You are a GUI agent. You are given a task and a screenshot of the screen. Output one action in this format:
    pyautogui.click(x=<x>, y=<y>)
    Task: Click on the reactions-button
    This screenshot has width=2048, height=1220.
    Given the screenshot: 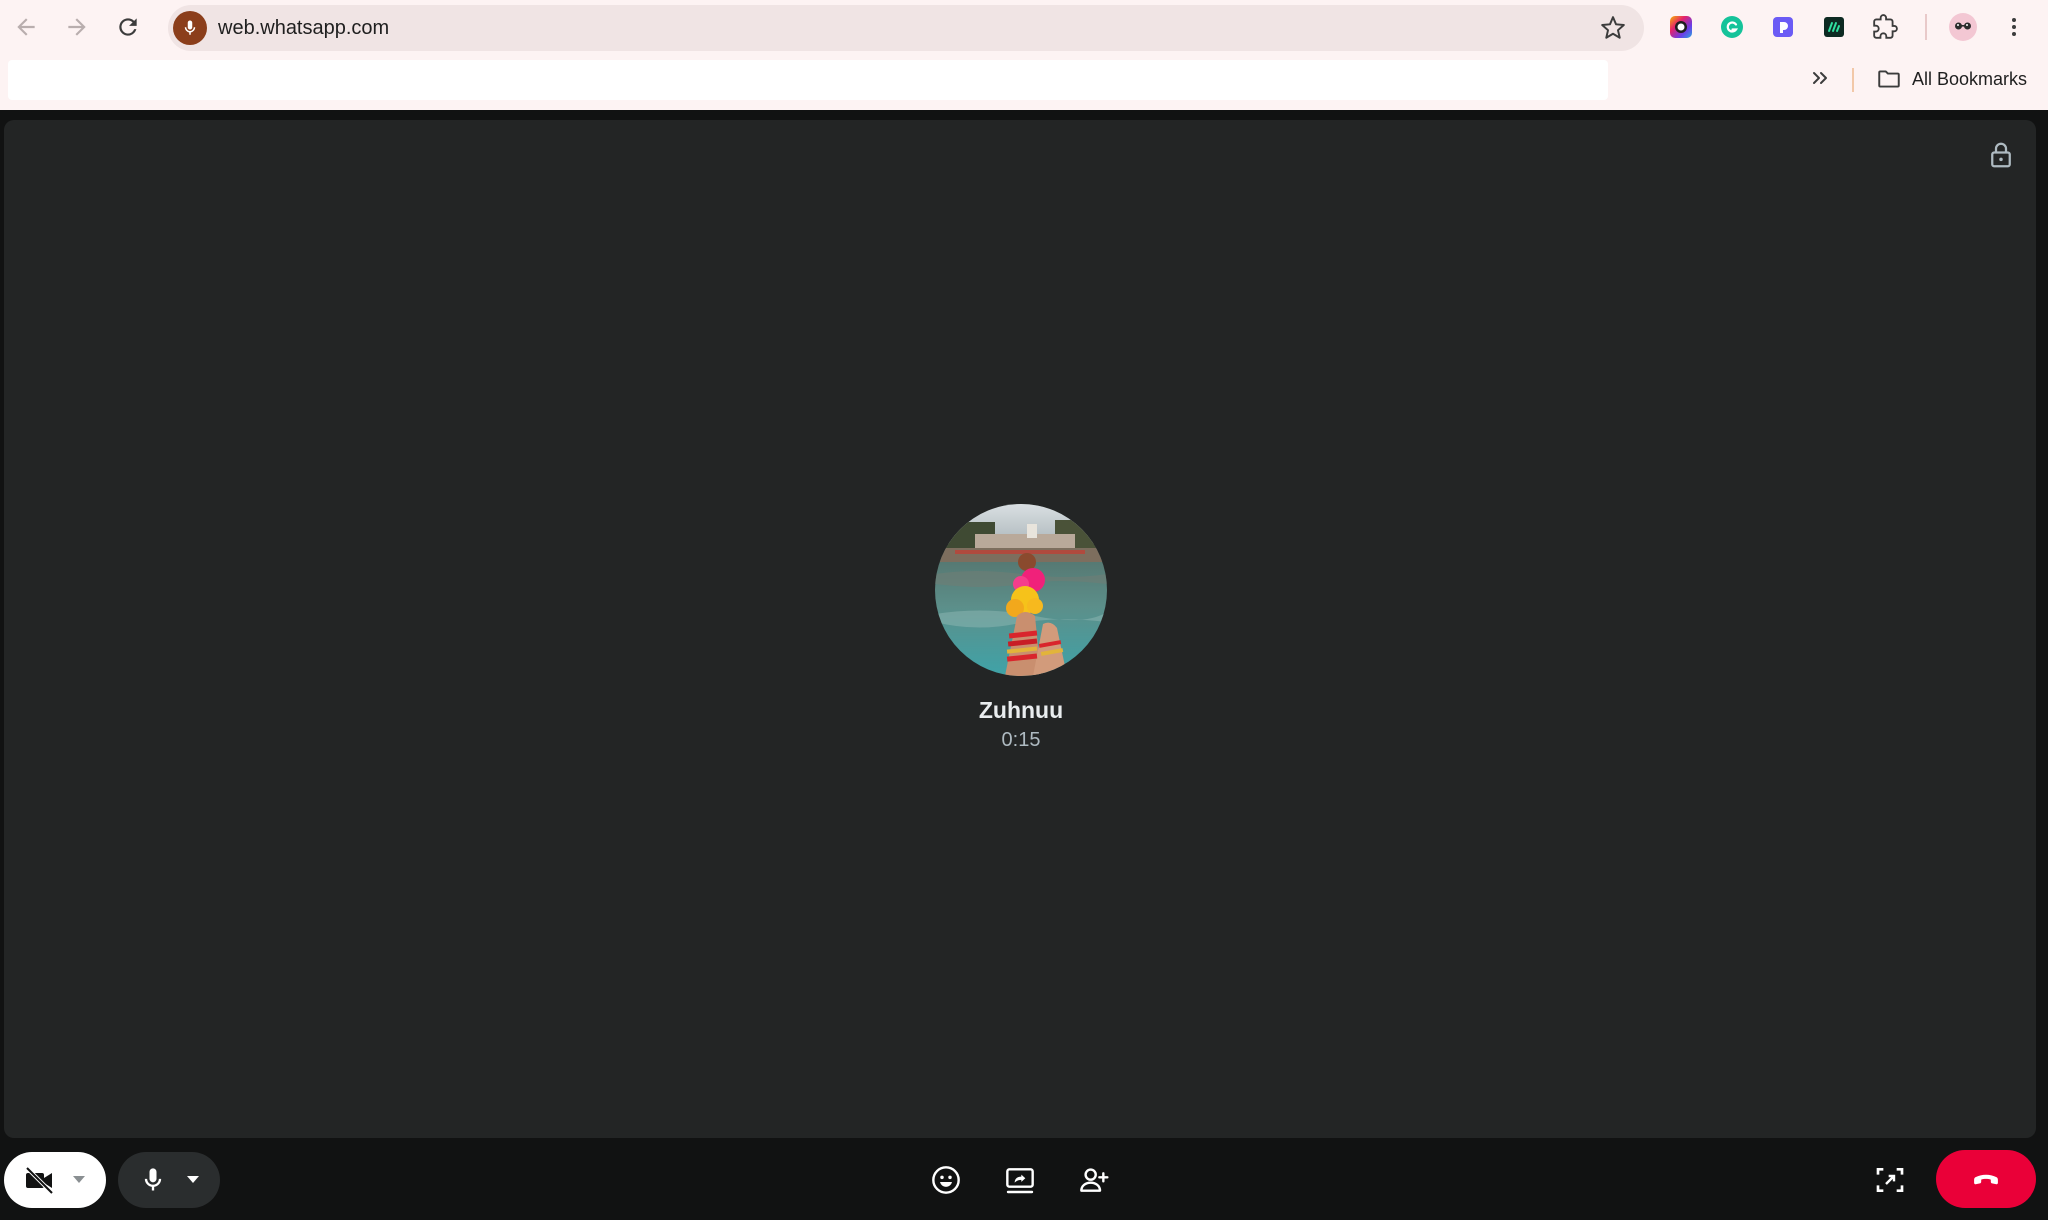 What is the action you would take?
    pyautogui.click(x=946, y=1180)
    